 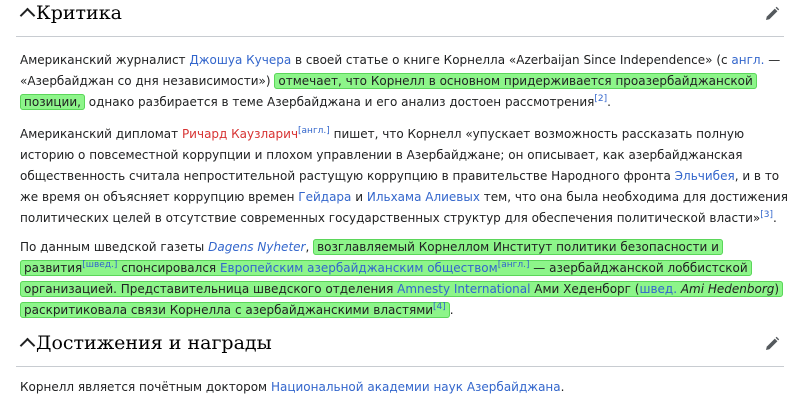 I want to click on section-heading-awards: Достижения и награды, so click(x=400, y=348).